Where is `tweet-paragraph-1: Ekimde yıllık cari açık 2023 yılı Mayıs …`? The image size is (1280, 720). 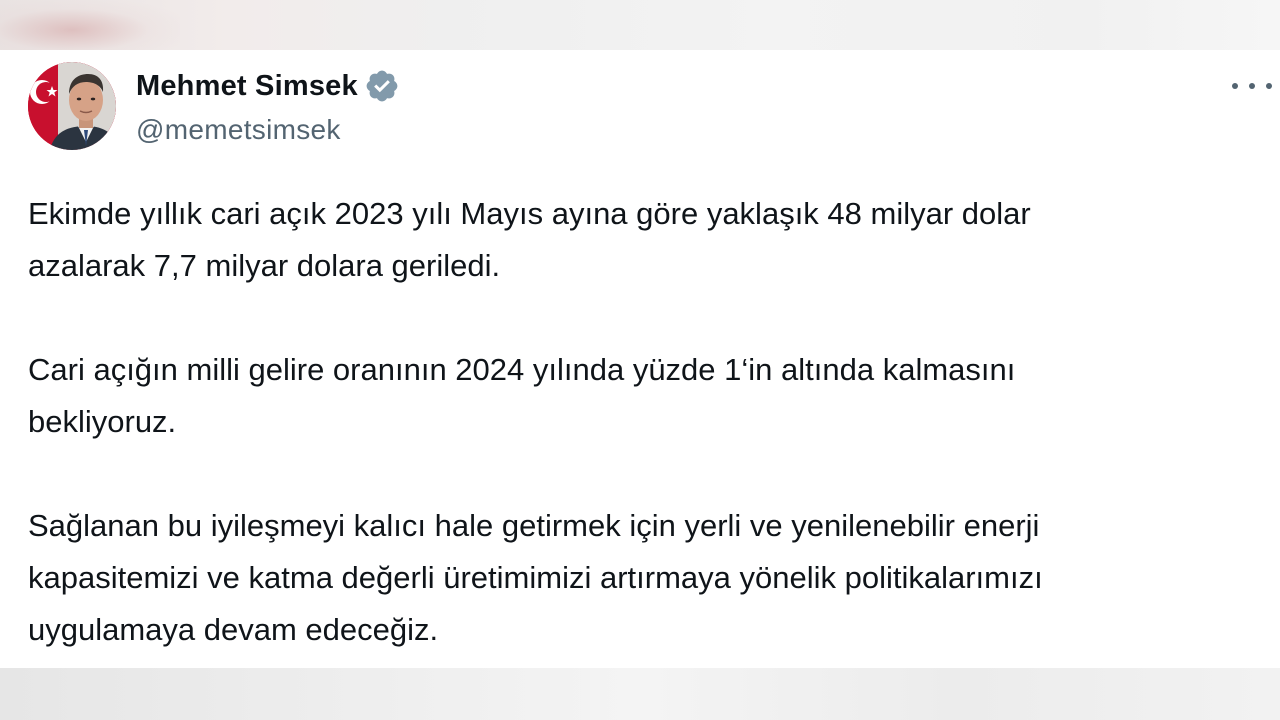 tweet-paragraph-1: Ekimde yıllık cari açık 2023 yılı Mayıs … is located at coordinates (529, 239).